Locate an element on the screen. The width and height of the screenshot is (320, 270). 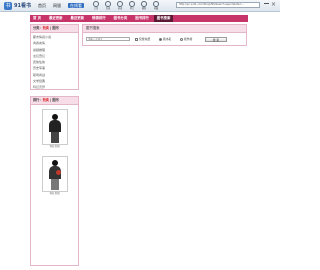
category-books-link: 图书 is located at coordinates (55, 28).